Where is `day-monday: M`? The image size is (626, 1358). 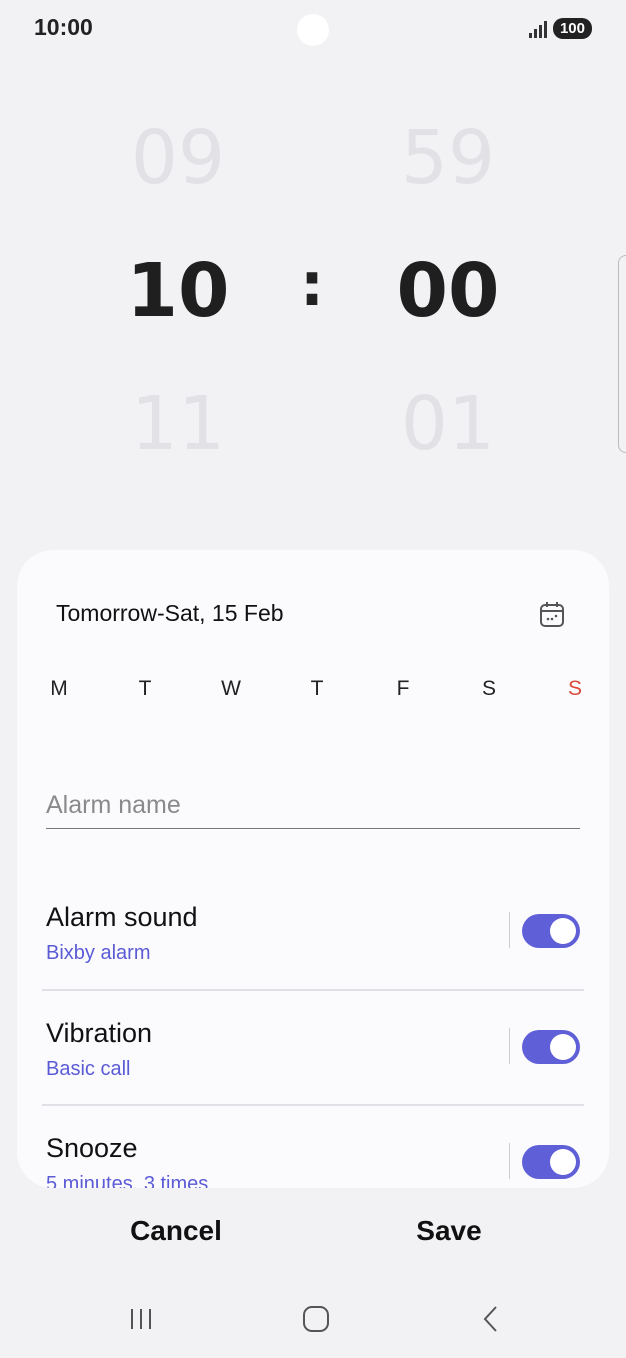
day-monday: M is located at coordinates (59, 689).